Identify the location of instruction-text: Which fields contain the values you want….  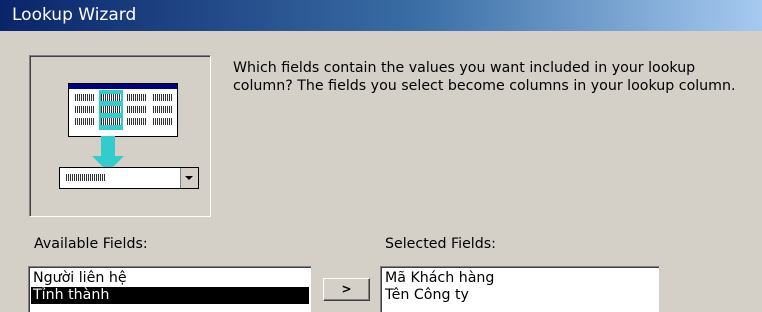
(484, 77).